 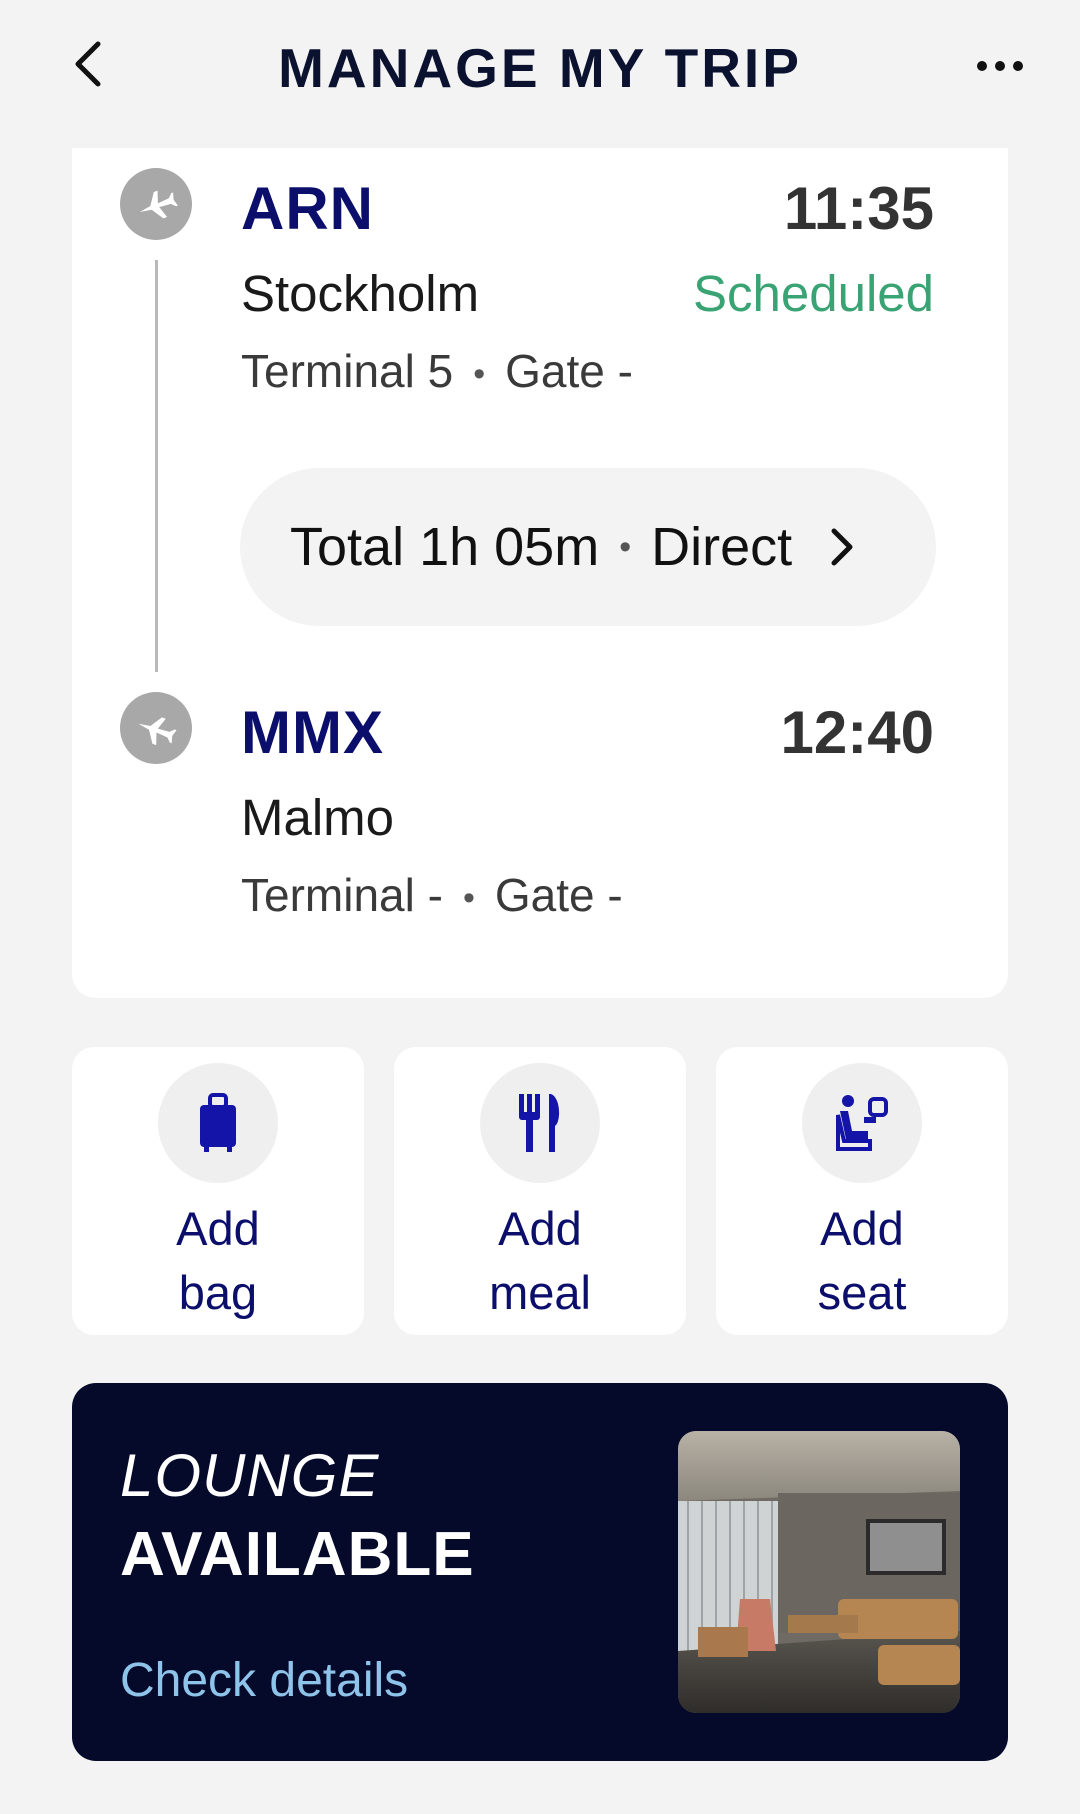 What do you see at coordinates (218, 1123) in the screenshot?
I see `luggage-icon` at bounding box center [218, 1123].